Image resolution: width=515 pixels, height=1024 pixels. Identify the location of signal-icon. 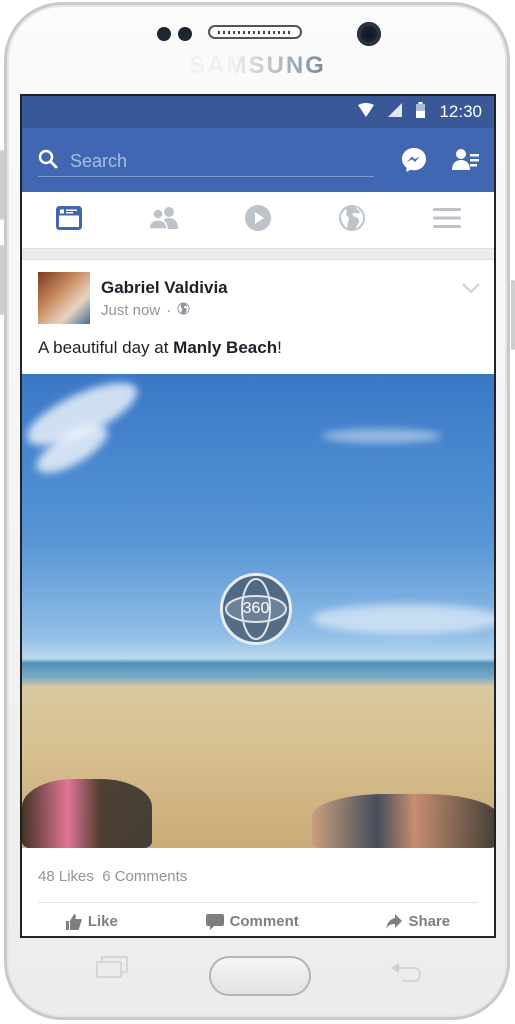
(395, 112).